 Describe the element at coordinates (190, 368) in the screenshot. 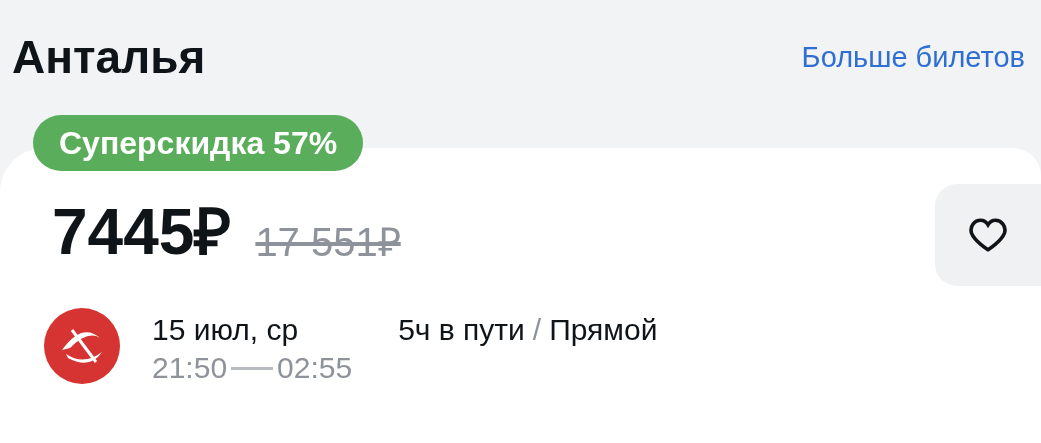

I see `departure-time: 21:50` at that location.